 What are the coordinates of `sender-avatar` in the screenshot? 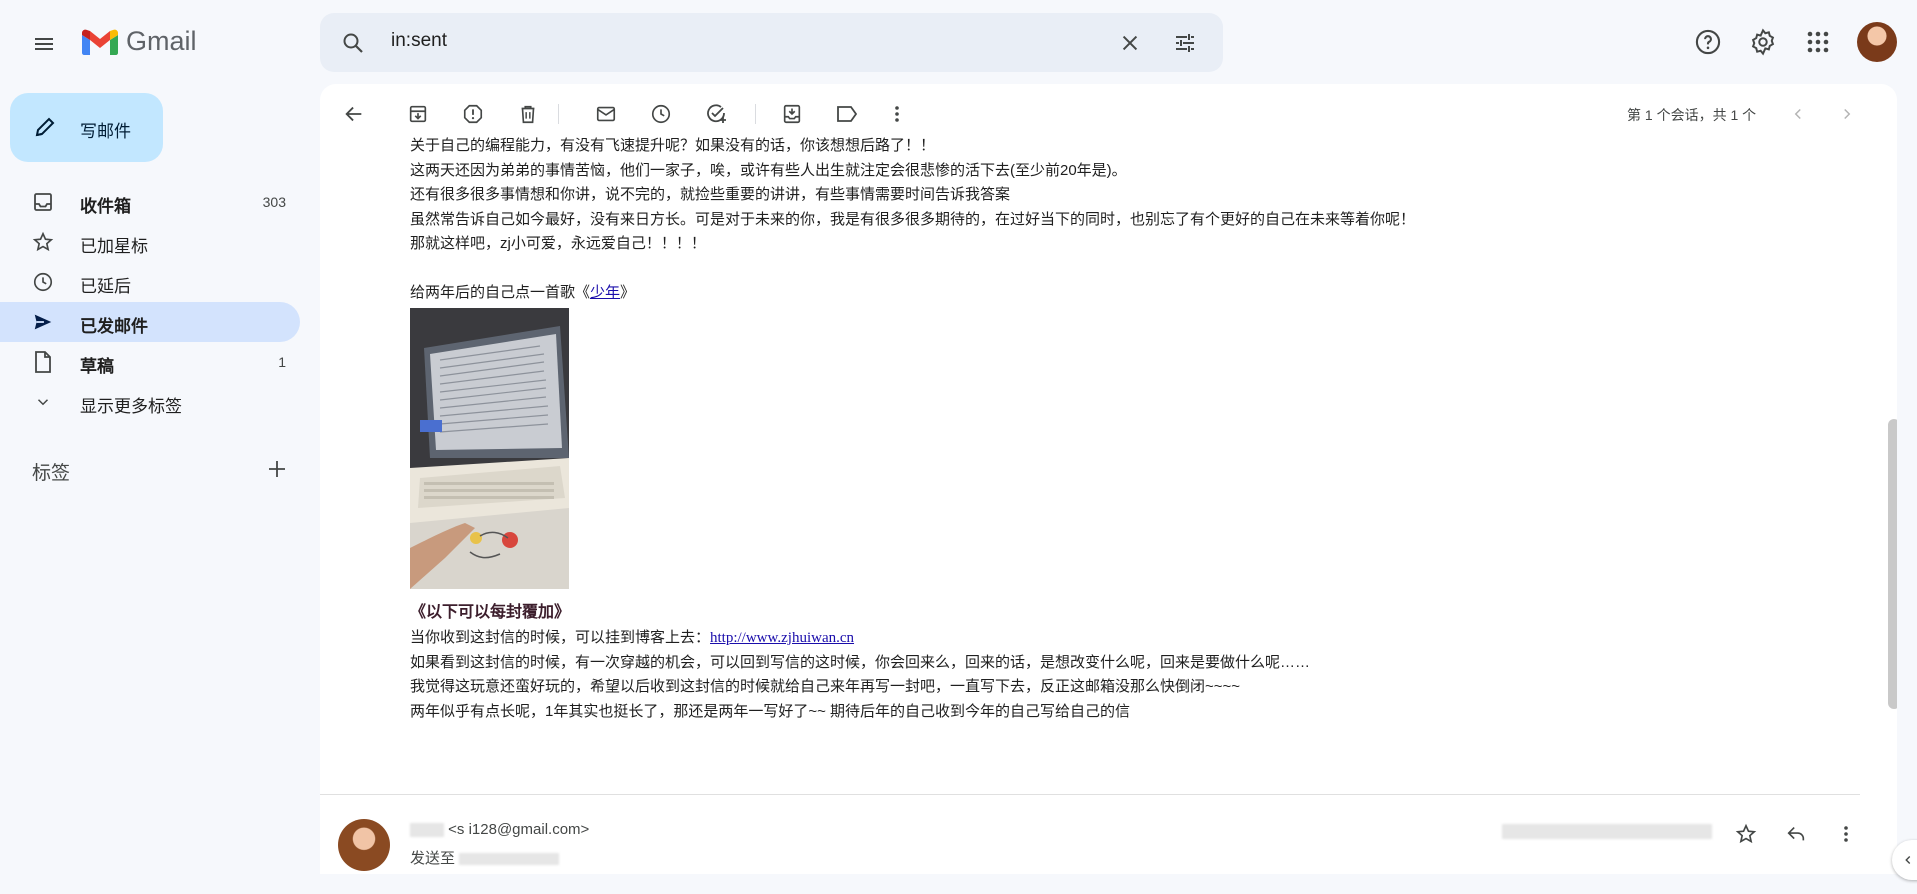 It's located at (364, 845).